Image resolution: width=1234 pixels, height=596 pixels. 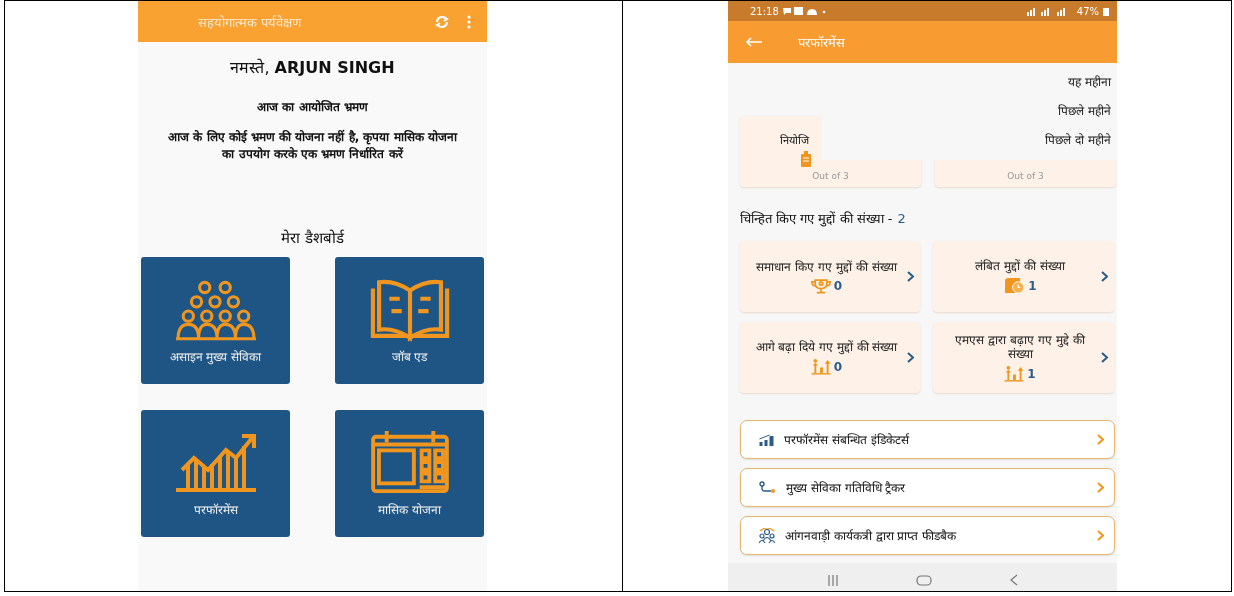 I want to click on recent-apps-icon, so click(x=832, y=580).